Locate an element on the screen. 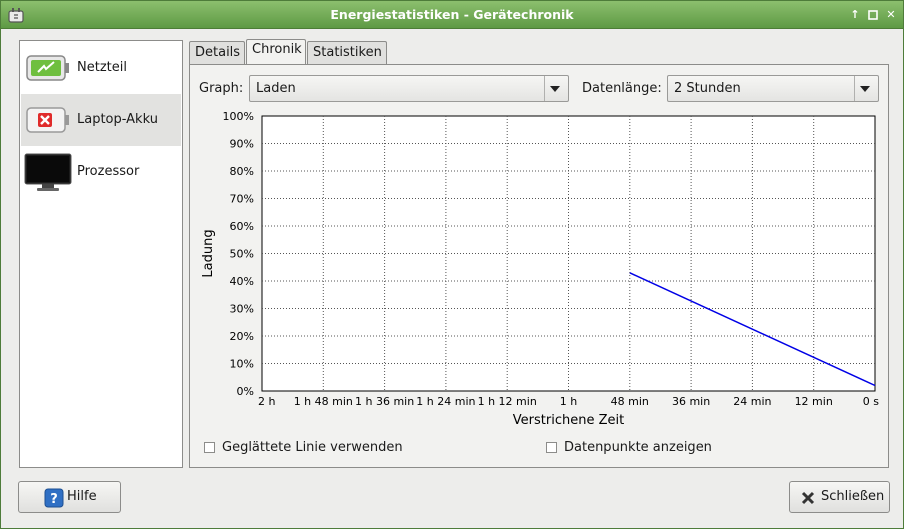 Image resolution: width=904 pixels, height=529 pixels. keep-above-icon: ↑ is located at coordinates (855, 15).